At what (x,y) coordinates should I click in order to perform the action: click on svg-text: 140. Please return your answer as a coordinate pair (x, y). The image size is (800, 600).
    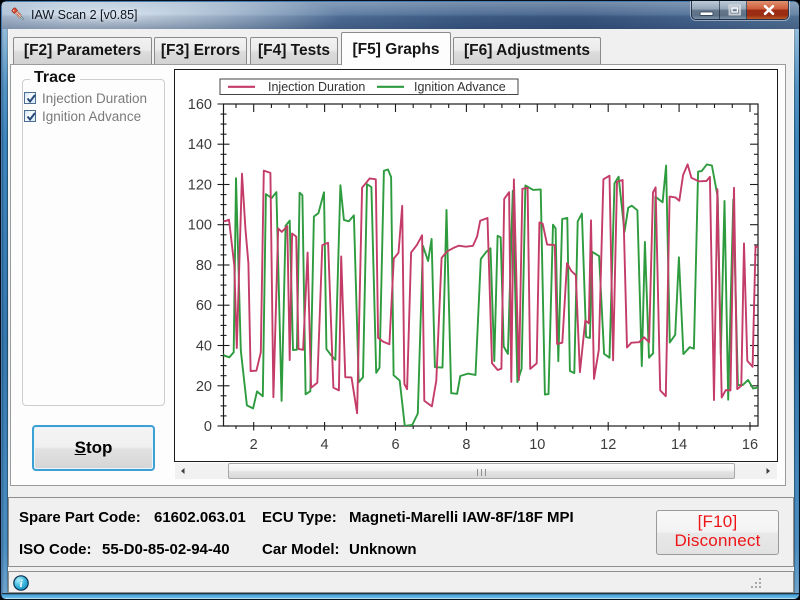
    Looking at the image, I should click on (200, 145).